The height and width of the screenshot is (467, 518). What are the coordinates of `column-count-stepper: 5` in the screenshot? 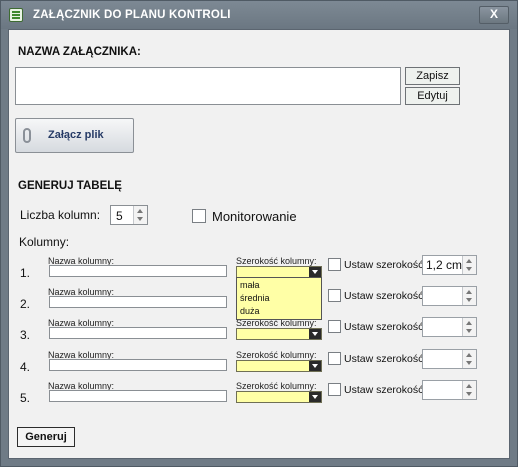 It's located at (129, 215).